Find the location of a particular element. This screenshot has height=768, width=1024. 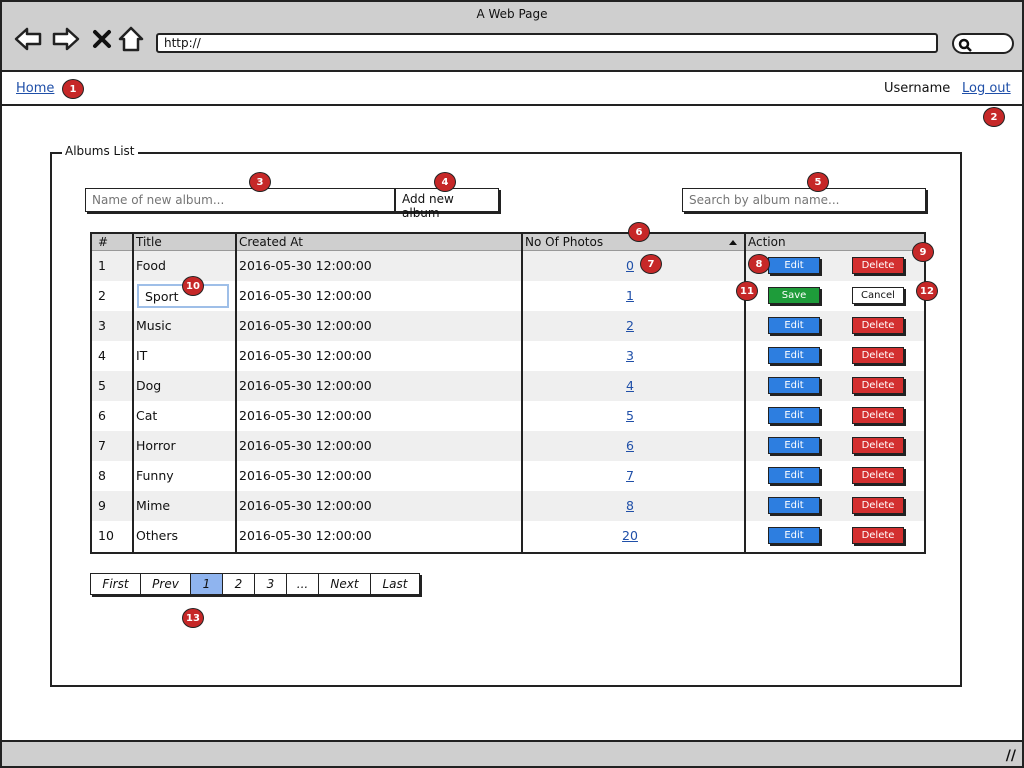

row-title: Mime is located at coordinates (153, 505).